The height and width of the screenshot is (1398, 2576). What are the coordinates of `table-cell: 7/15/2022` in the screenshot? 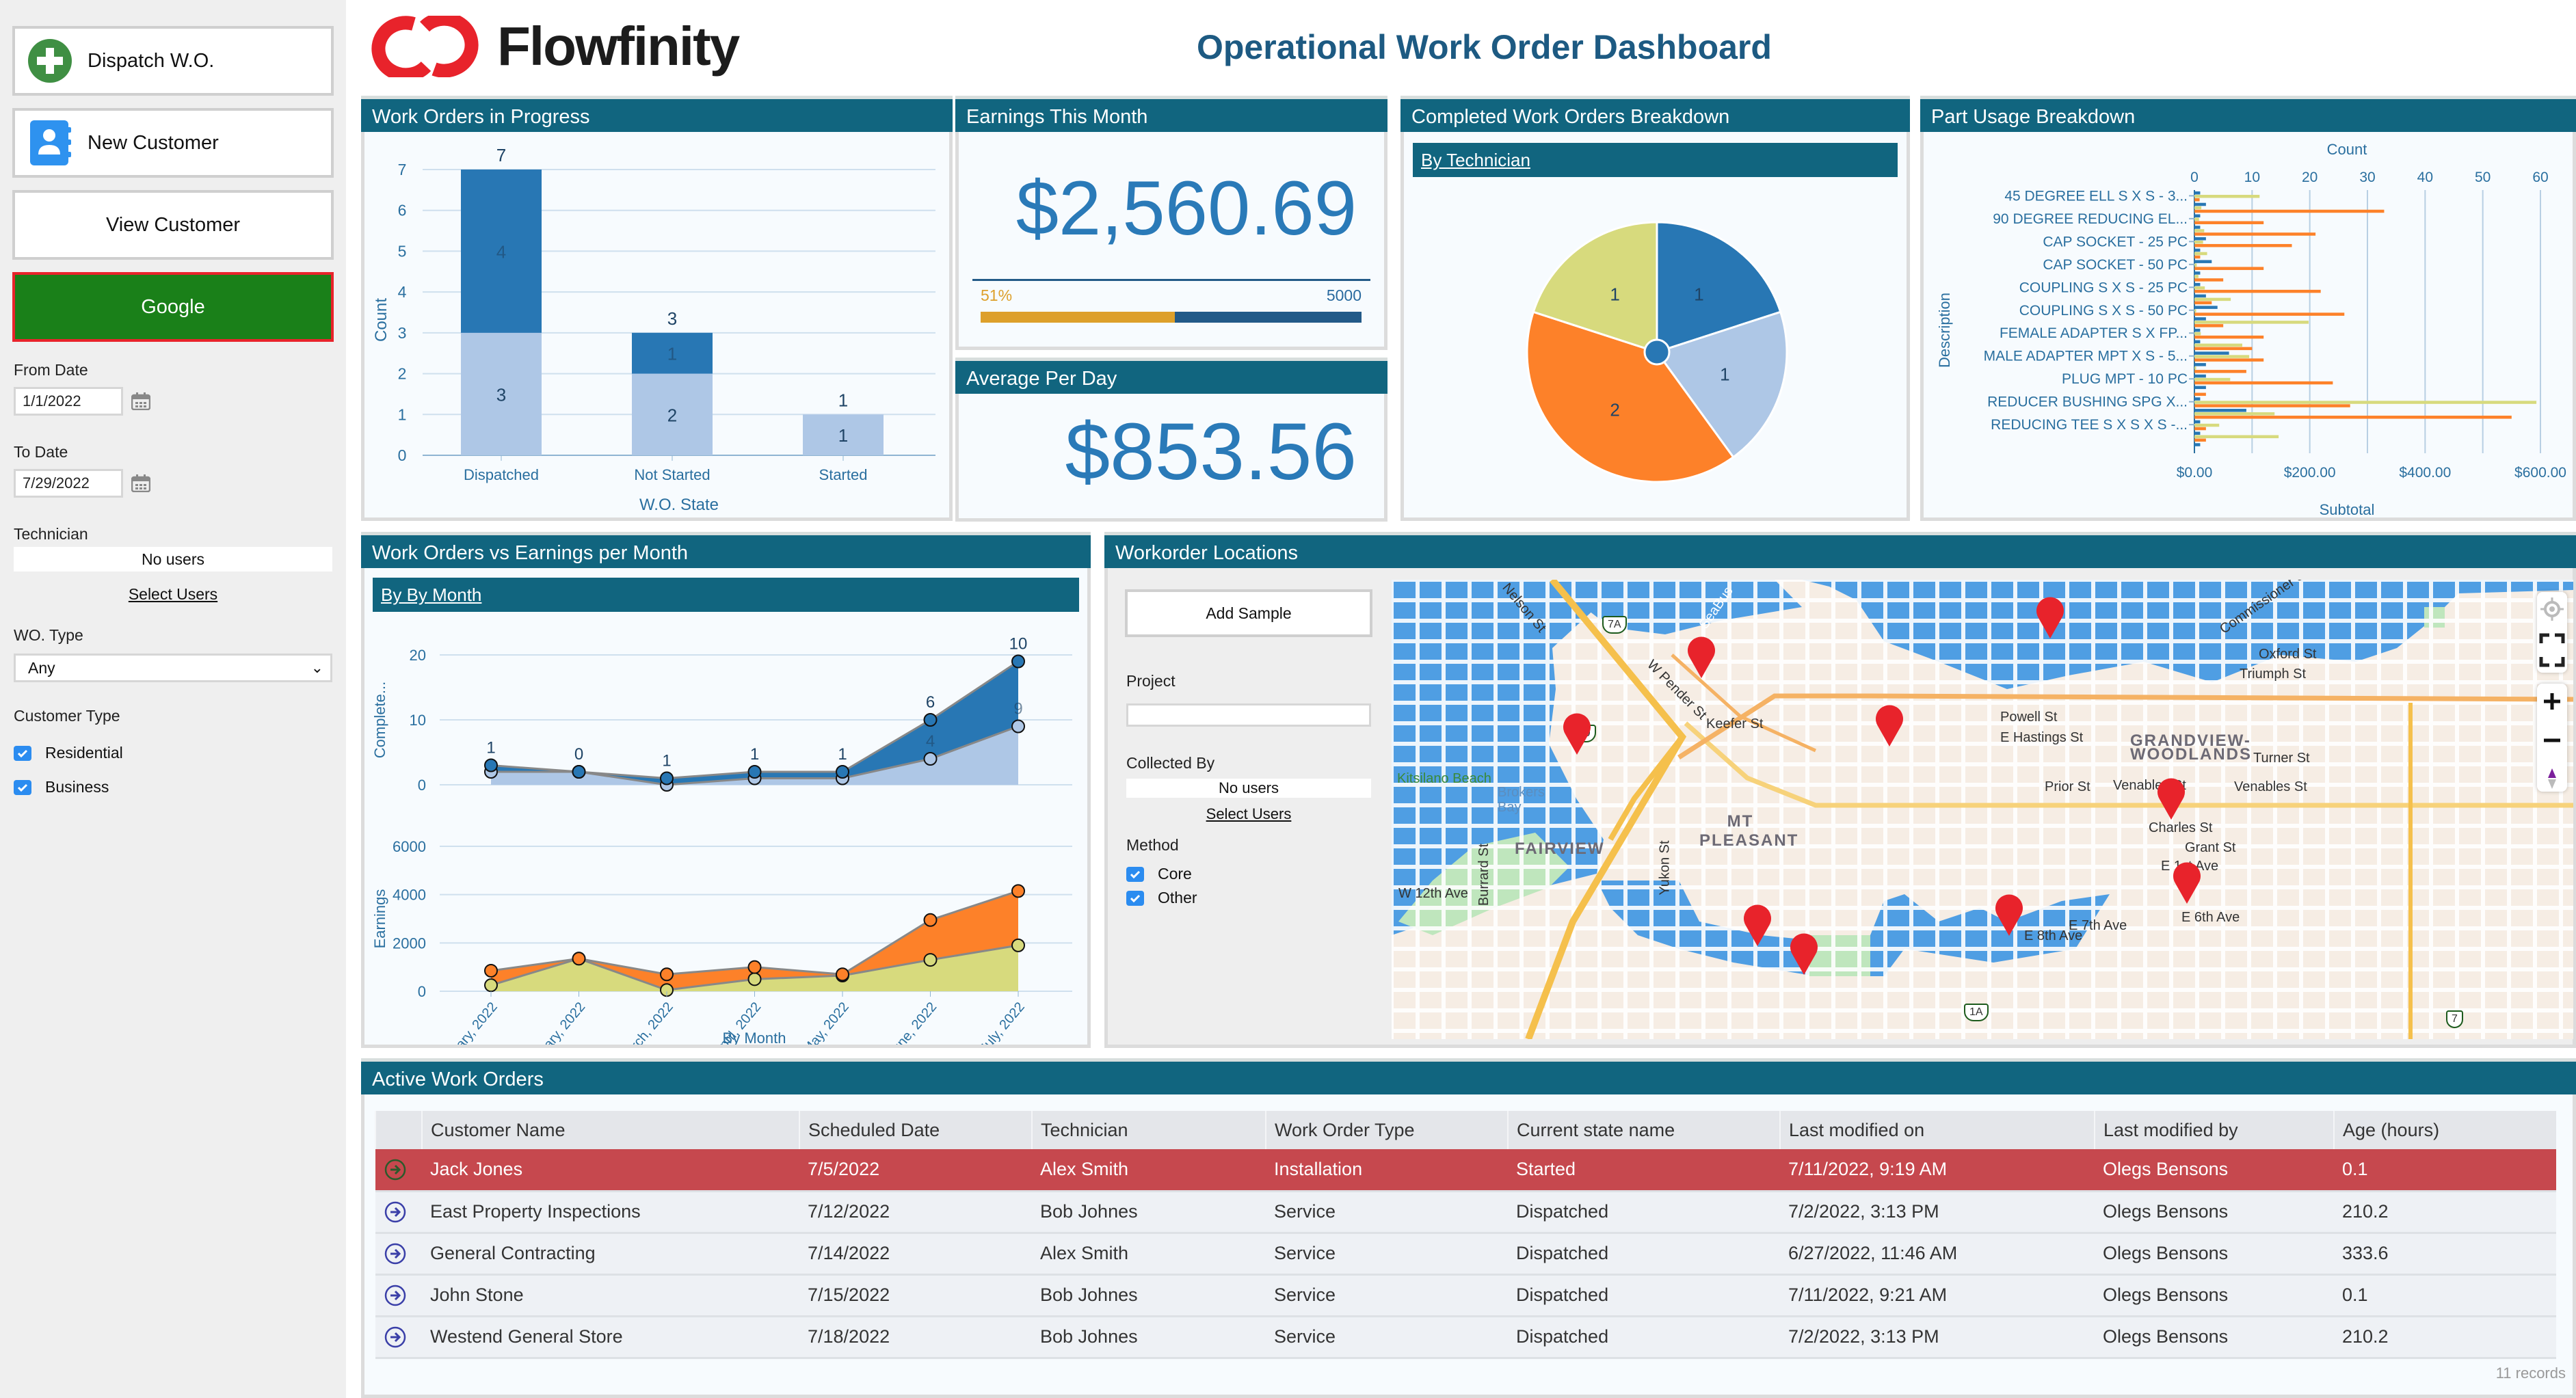 It's located at (915, 1295).